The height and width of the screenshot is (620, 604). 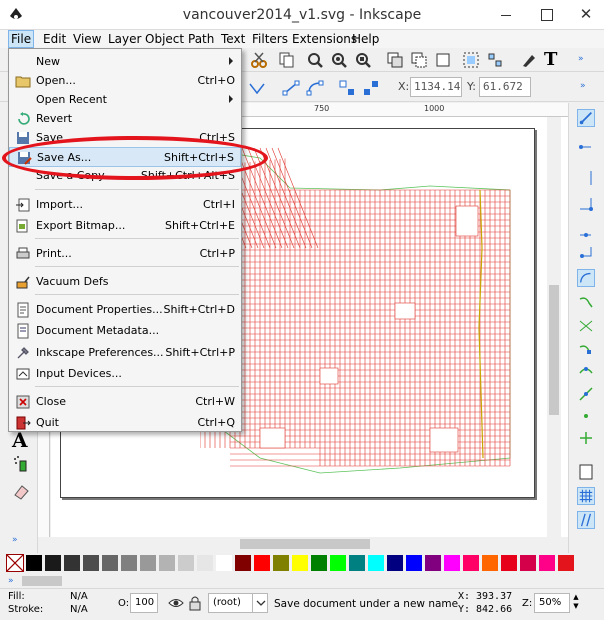 I want to click on snap-bbox-edge-icon, so click(x=586, y=178).